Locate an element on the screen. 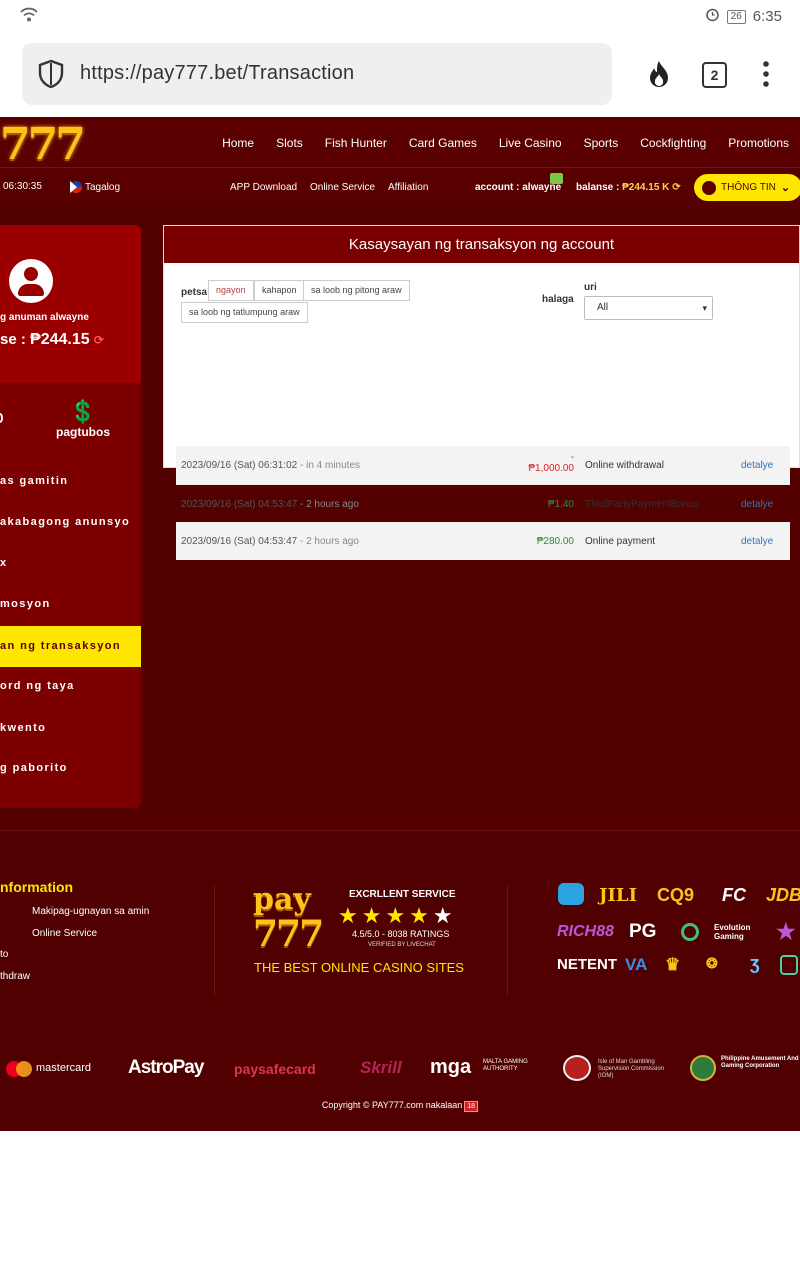  wifi-icon is located at coordinates (29, 17).